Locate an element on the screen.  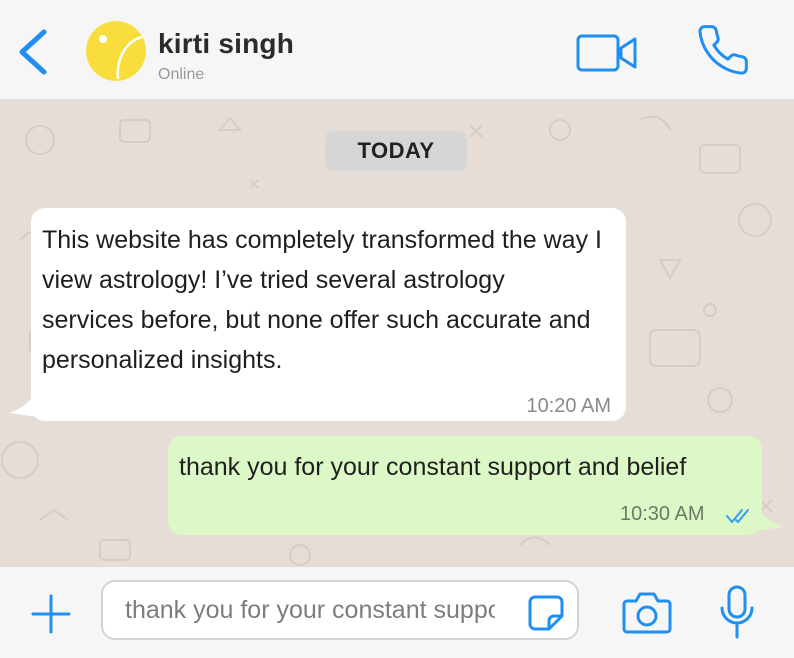
contact-name: kirti singh is located at coordinates (226, 44).